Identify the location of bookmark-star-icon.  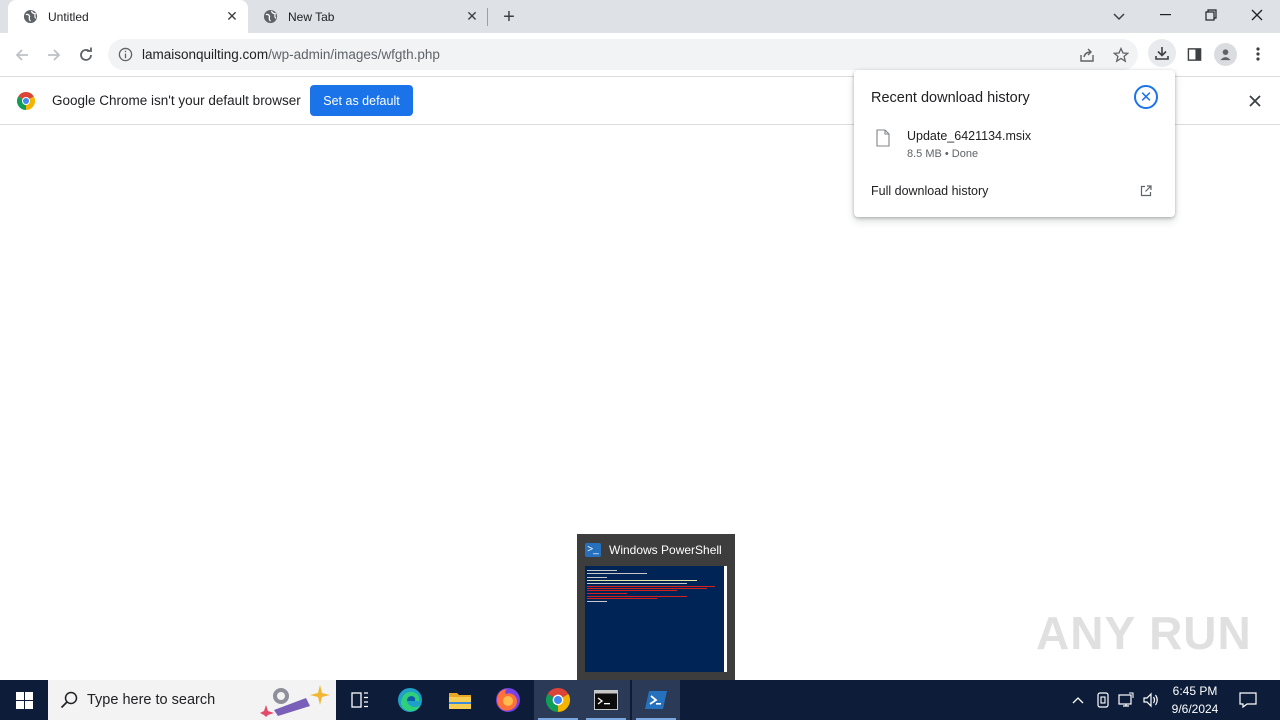
(1121, 55).